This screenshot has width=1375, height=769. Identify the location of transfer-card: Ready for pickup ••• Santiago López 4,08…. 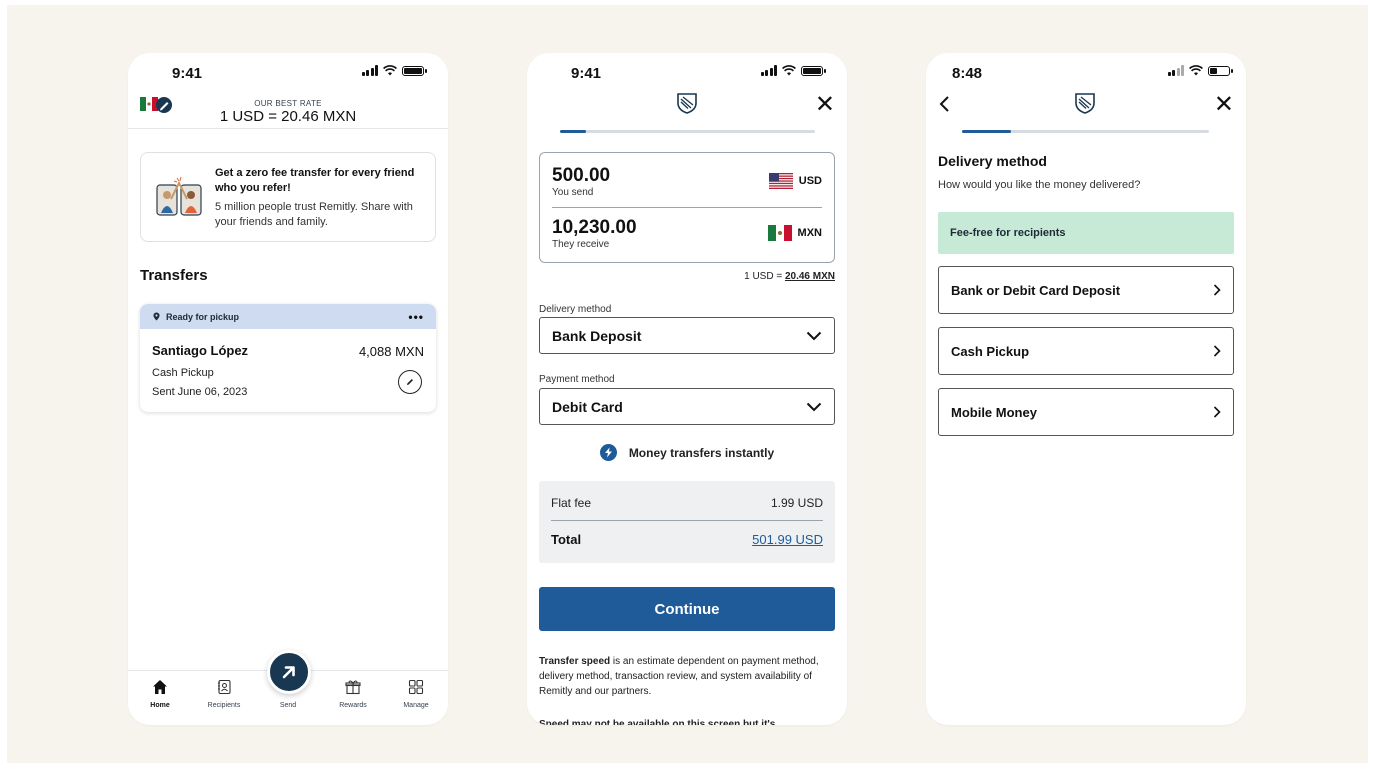
(288, 358).